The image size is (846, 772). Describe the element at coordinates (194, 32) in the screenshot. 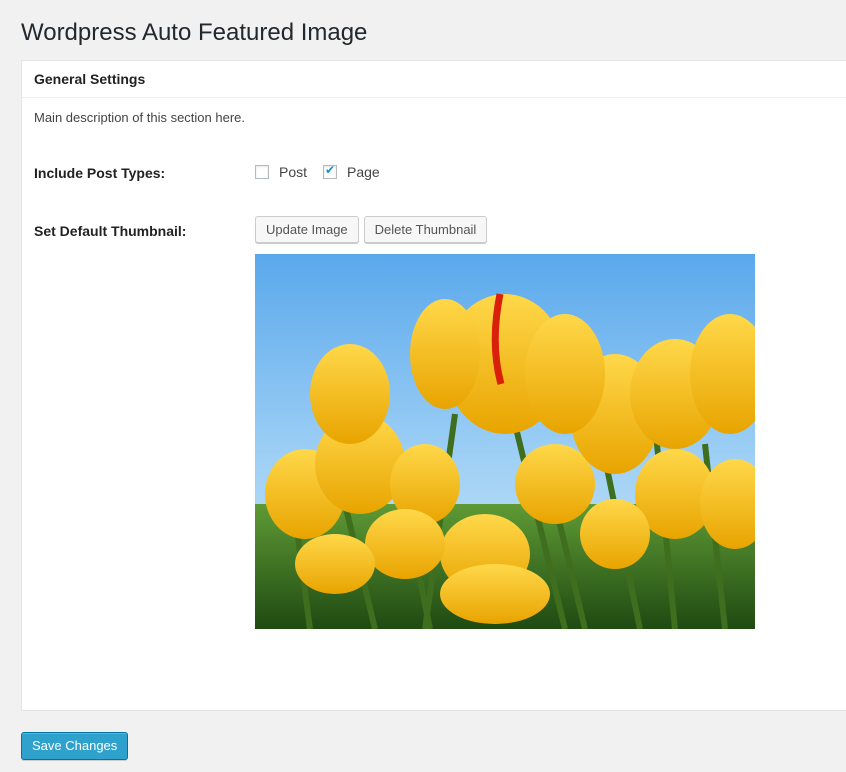

I see `page-title: Wordpress Auto Featured Image` at that location.